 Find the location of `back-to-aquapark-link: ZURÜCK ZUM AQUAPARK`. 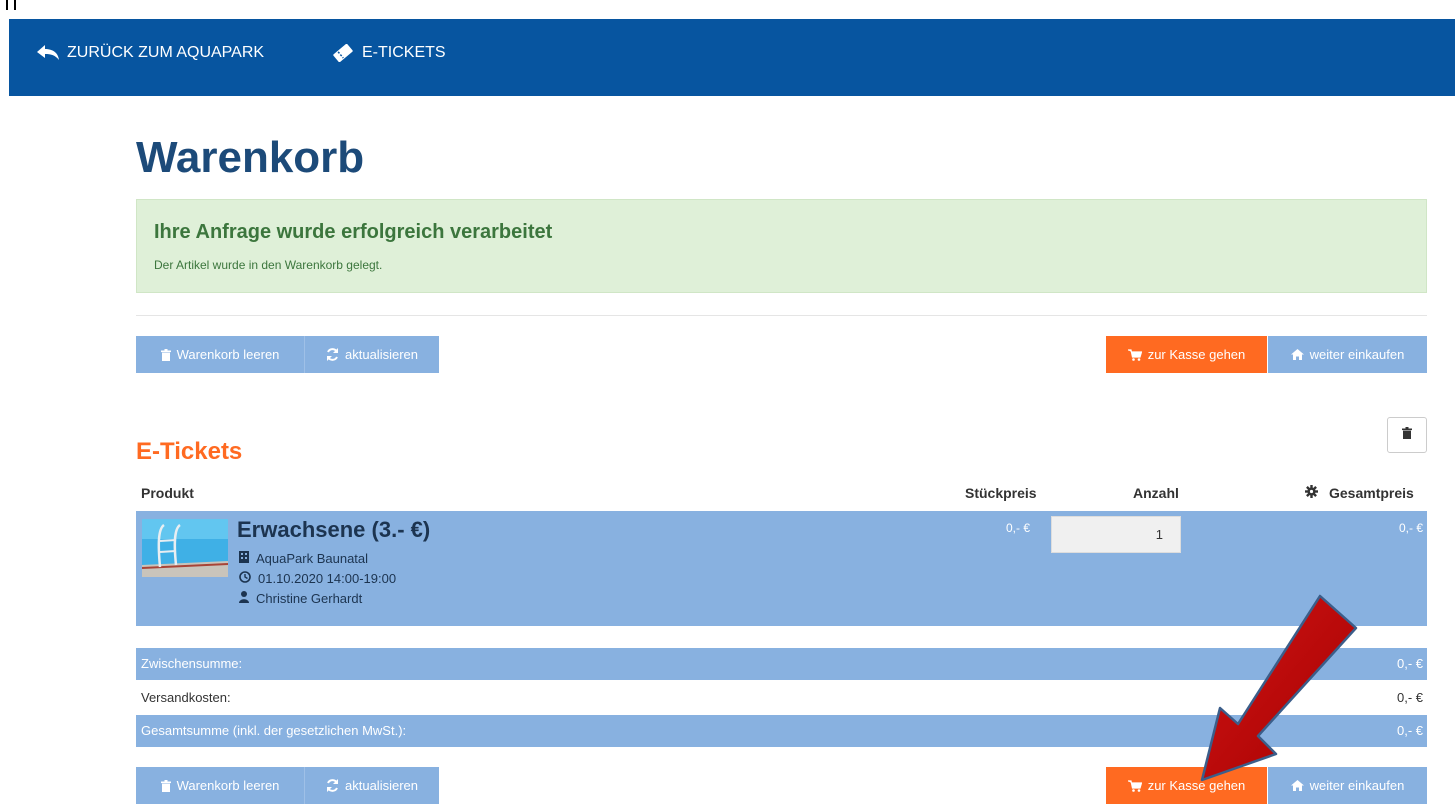

back-to-aquapark-link: ZURÜCK ZUM AQUAPARK is located at coordinates (150, 53).